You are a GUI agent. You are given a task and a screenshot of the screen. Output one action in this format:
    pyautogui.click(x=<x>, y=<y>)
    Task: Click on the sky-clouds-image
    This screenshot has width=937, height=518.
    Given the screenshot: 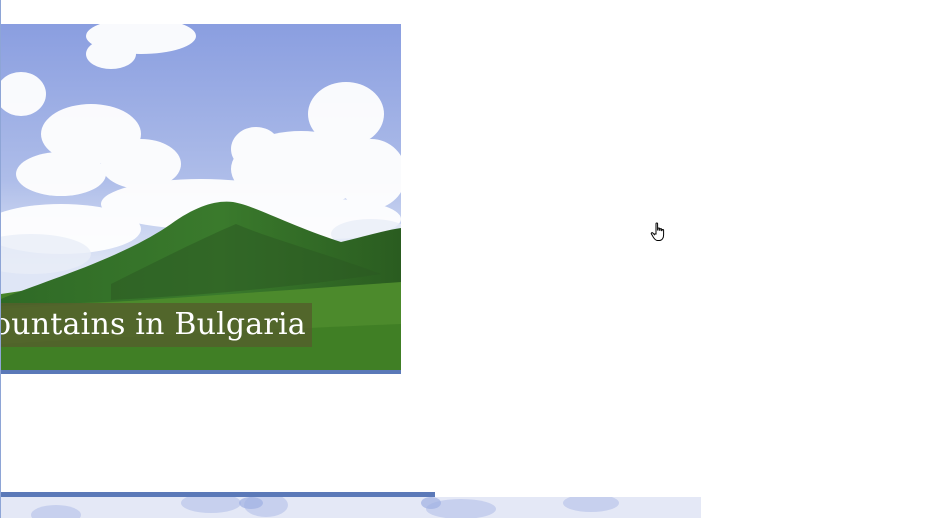 What is the action you would take?
    pyautogui.click(x=351, y=507)
    